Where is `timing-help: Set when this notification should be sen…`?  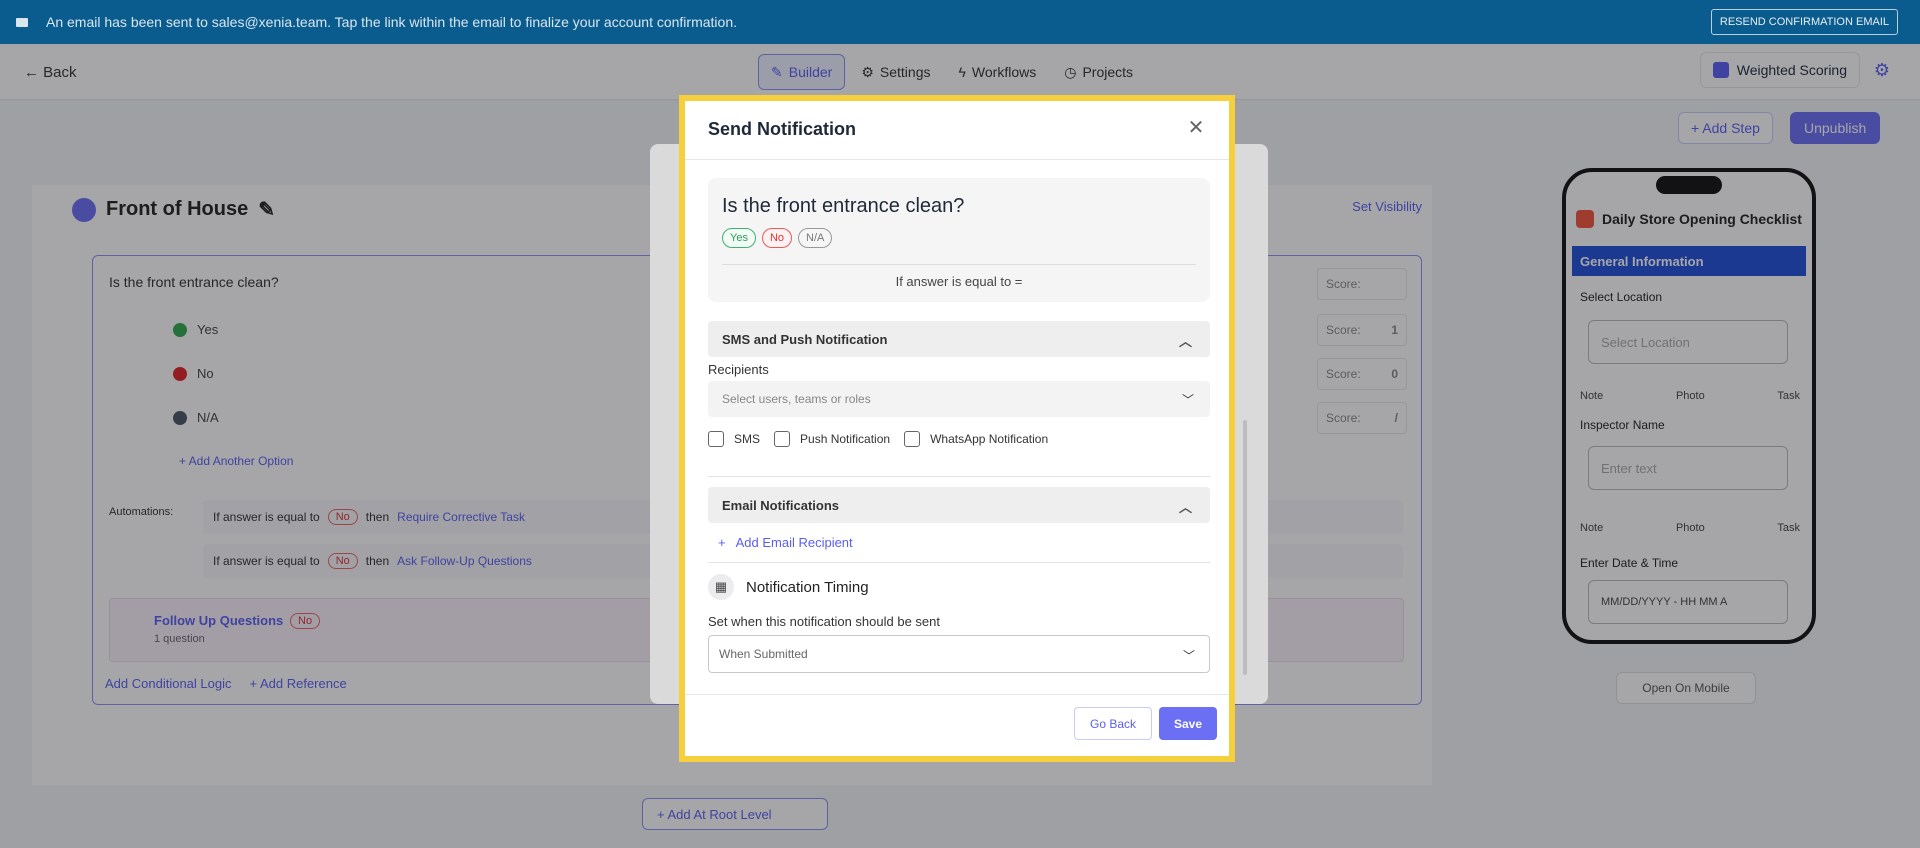
timing-help: Set when this notification should be sen… is located at coordinates (824, 621).